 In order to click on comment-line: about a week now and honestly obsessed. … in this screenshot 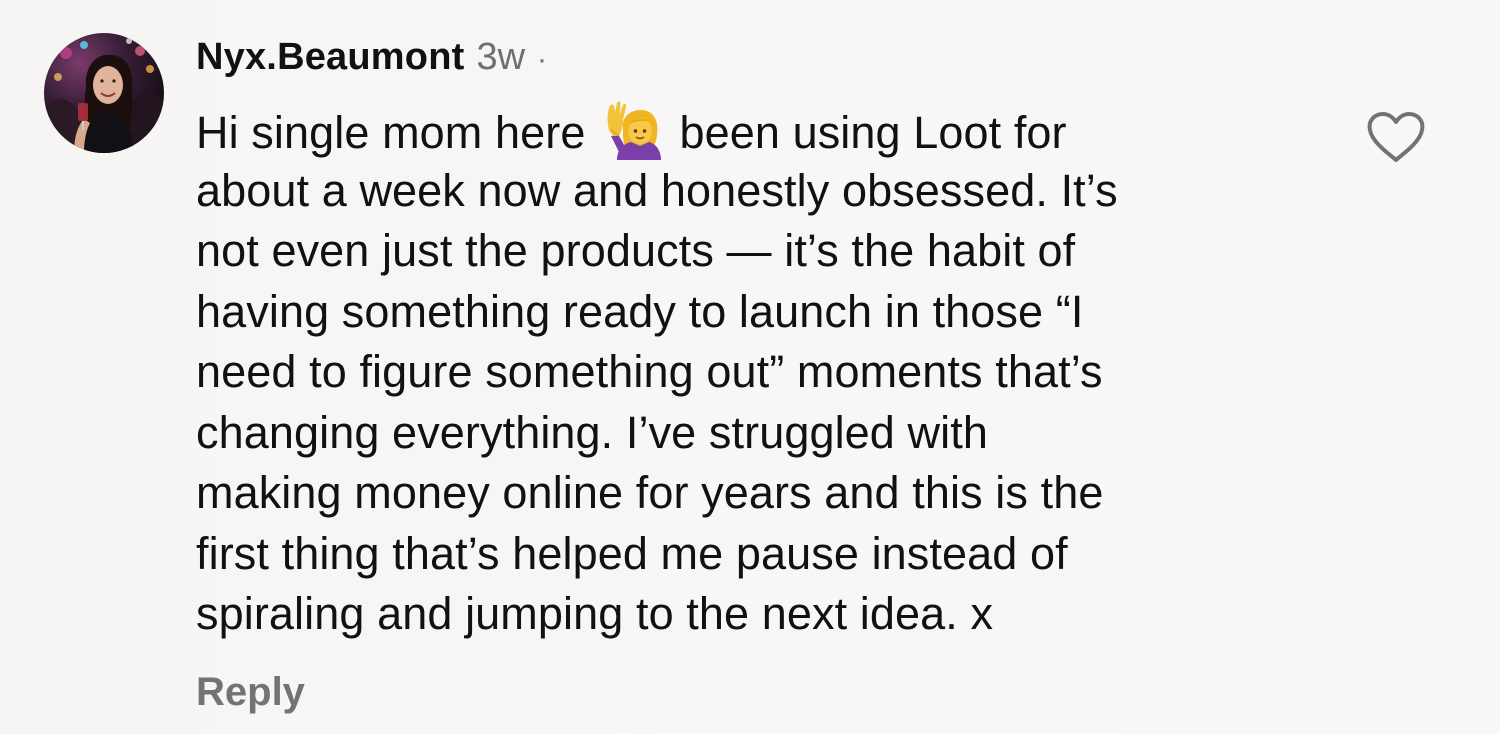, I will do `click(657, 190)`.